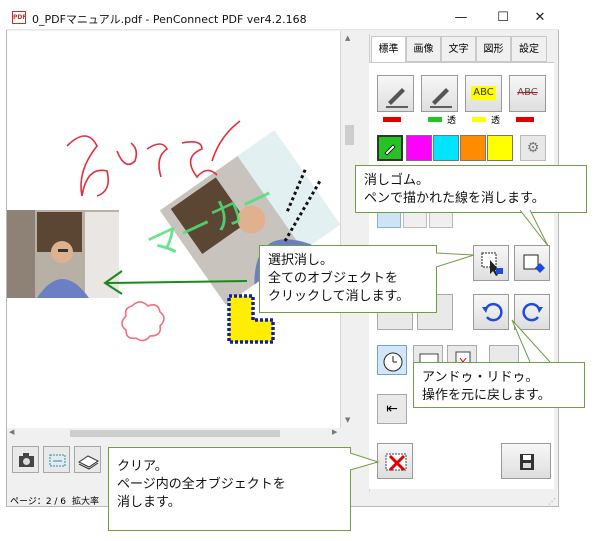 This screenshot has width=605, height=541. Describe the element at coordinates (175, 433) in the screenshot. I see `horizontal-scroll-thumb` at that location.